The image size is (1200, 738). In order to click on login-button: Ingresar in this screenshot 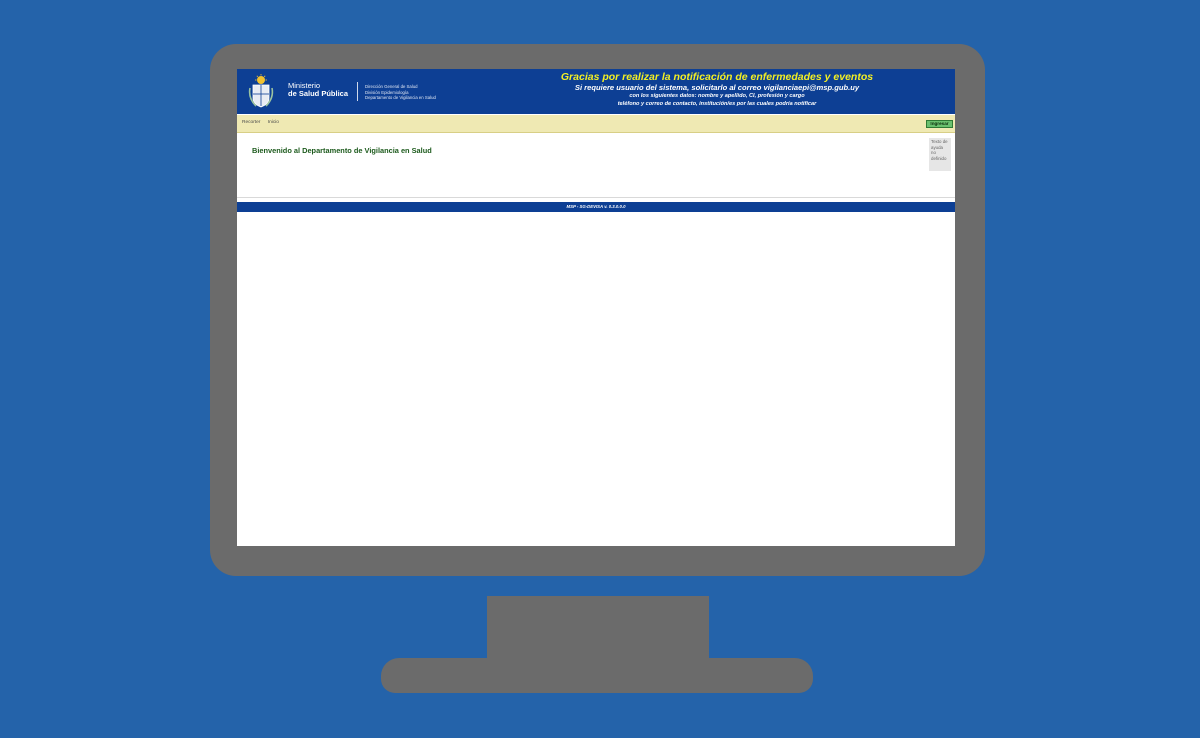, I will do `click(939, 124)`.